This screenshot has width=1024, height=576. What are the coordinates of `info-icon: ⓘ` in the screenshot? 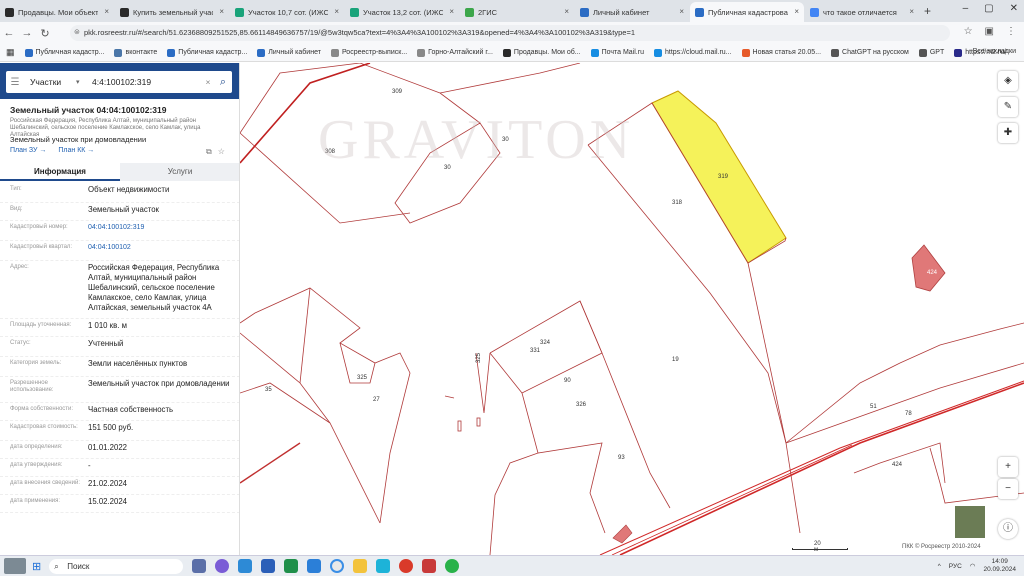 It's located at (1008, 529).